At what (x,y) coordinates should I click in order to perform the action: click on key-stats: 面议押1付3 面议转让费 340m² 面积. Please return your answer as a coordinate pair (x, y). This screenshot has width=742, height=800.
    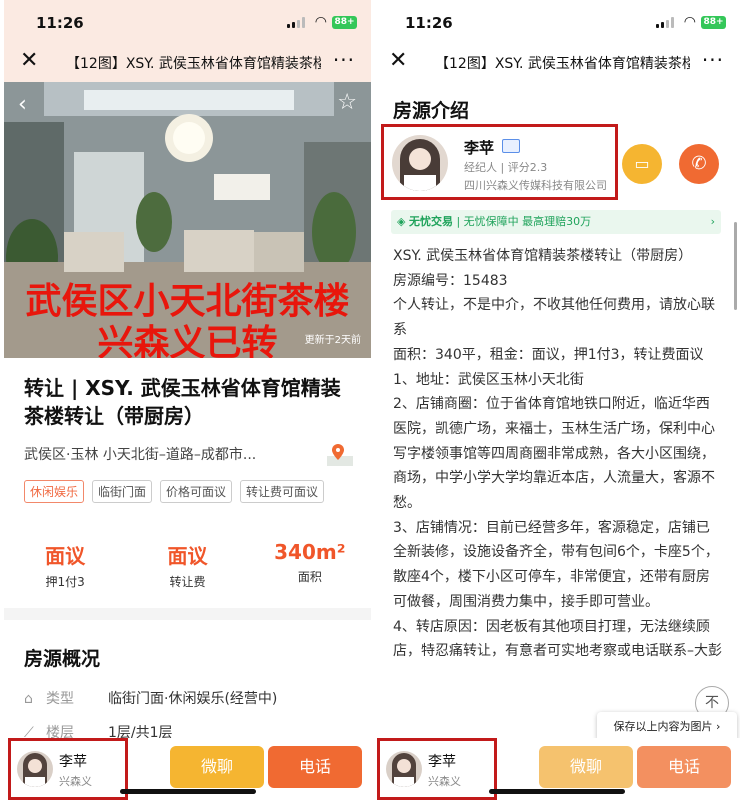
    Looking at the image, I should click on (187, 565).